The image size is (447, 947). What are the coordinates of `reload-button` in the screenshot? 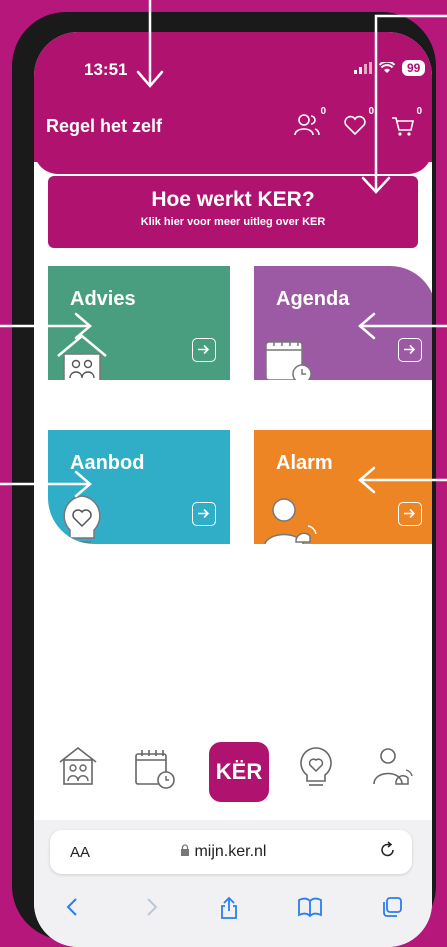 It's located at (388, 851).